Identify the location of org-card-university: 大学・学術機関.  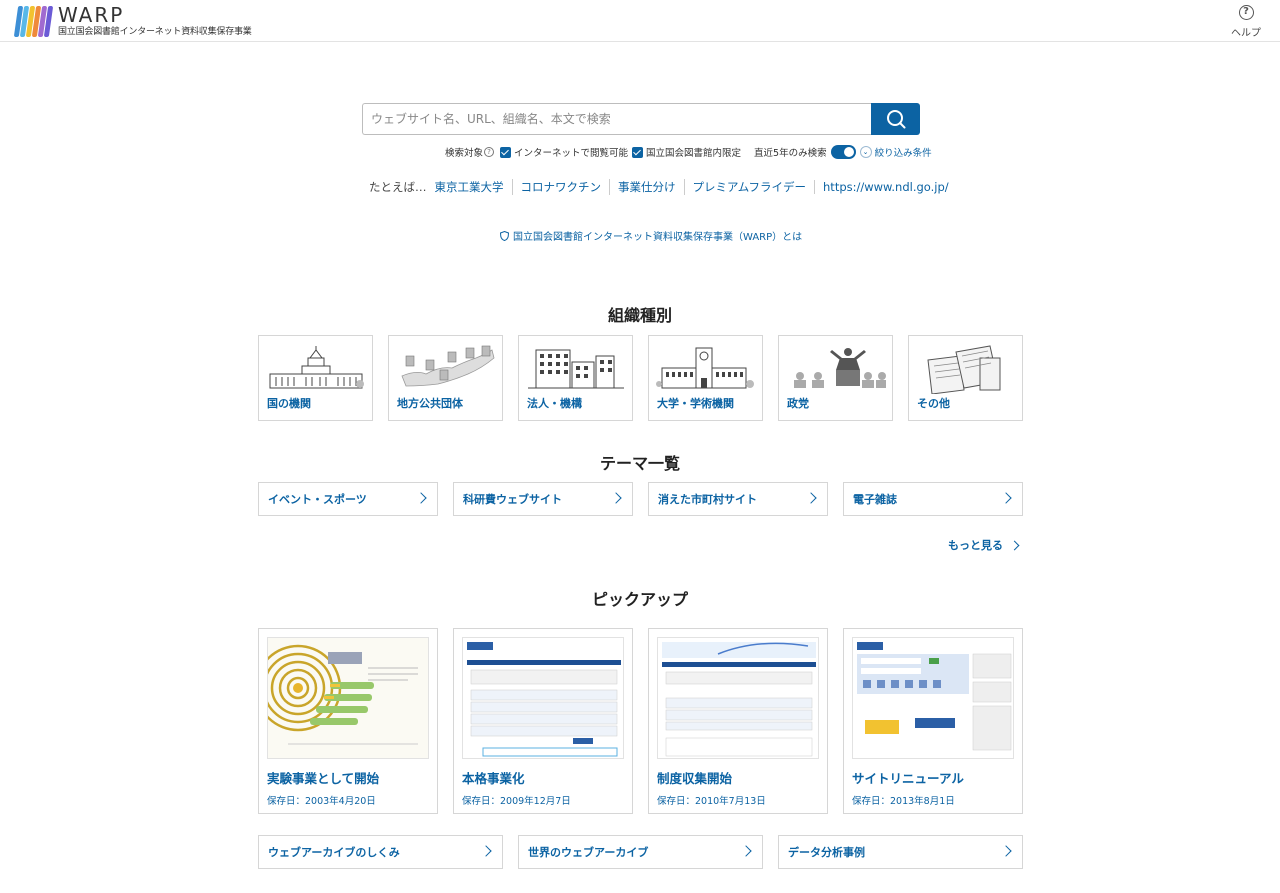
(705, 378).